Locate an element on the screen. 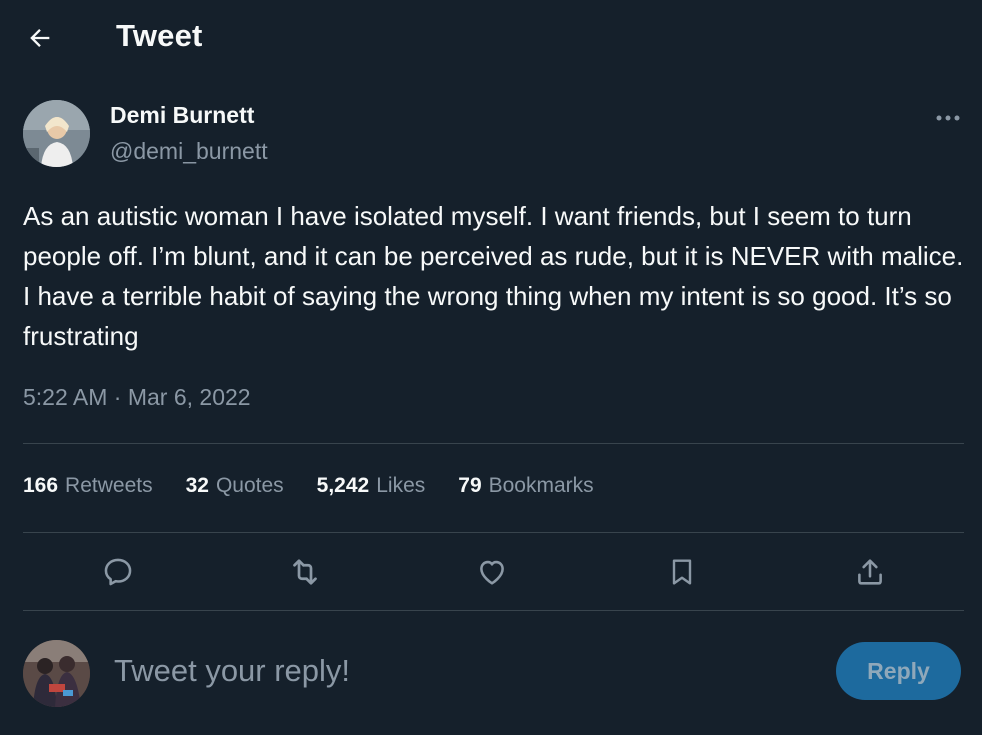 The height and width of the screenshot is (735, 982). retweet-button is located at coordinates (305, 572).